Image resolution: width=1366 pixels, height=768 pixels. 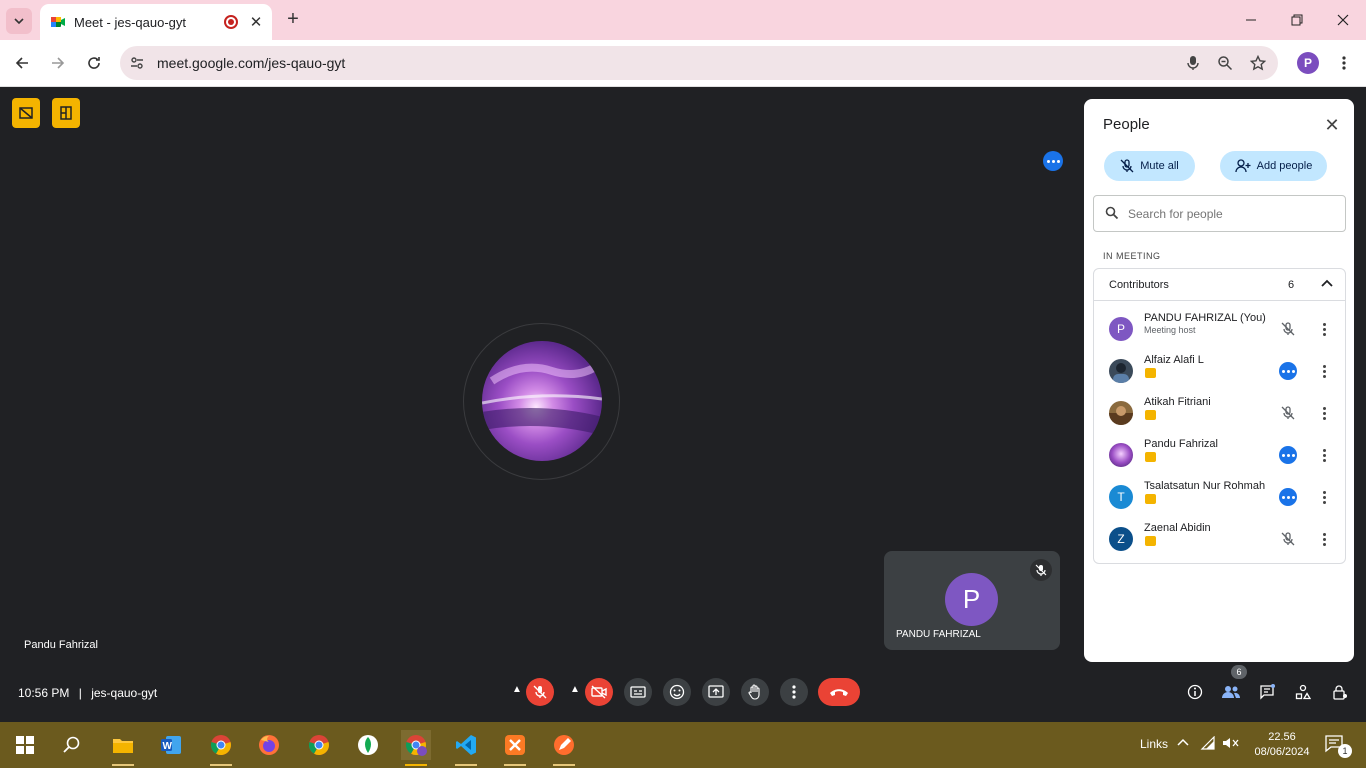 What do you see at coordinates (839, 692) in the screenshot?
I see `leave-call-button` at bounding box center [839, 692].